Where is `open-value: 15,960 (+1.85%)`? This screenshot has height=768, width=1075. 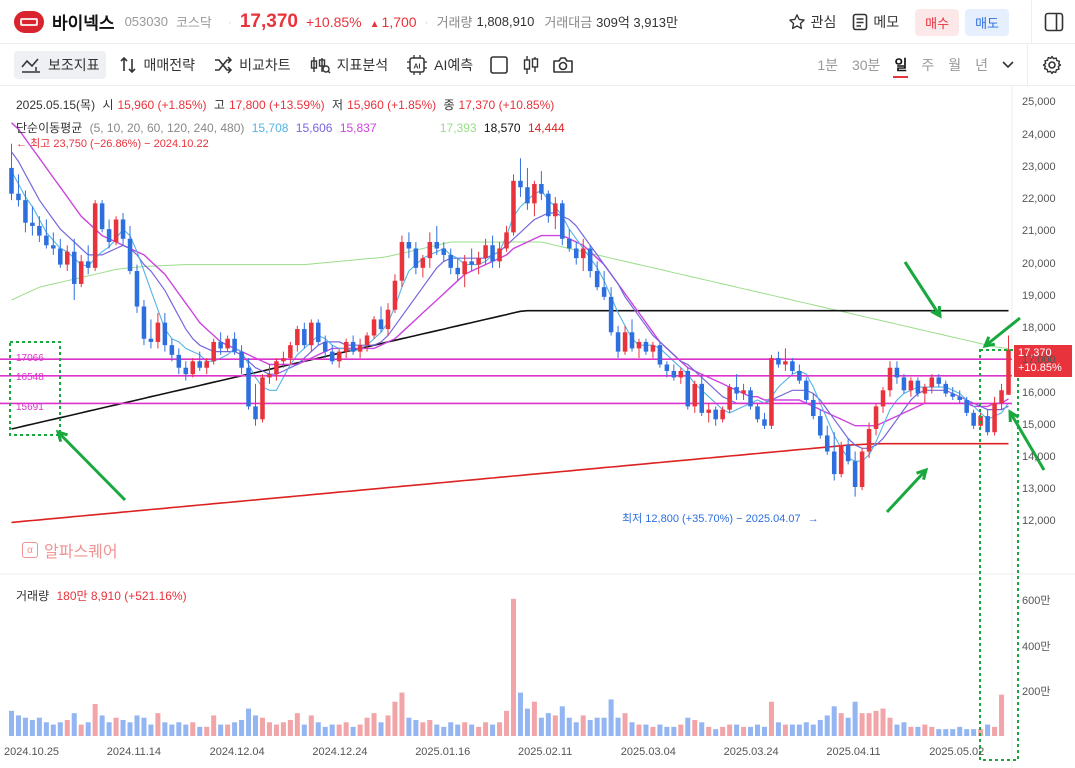 open-value: 15,960 (+1.85%) is located at coordinates (162, 105).